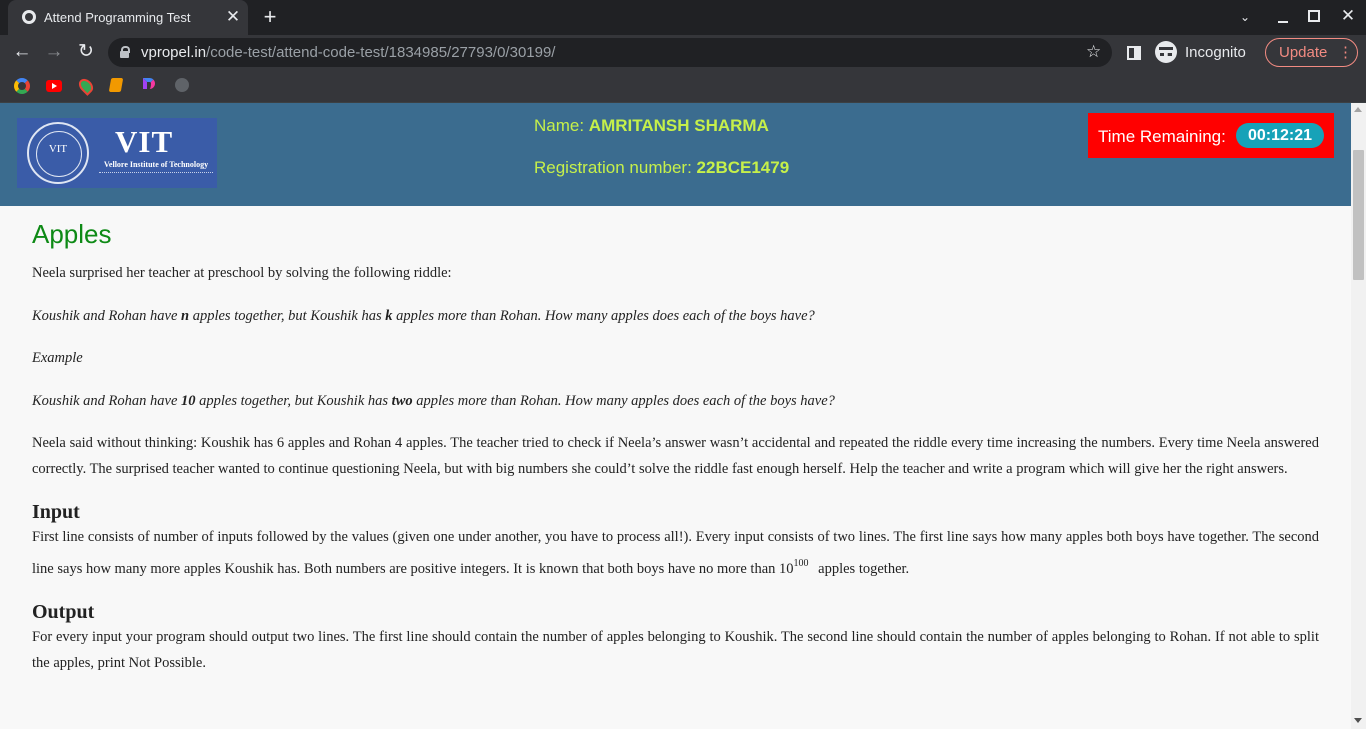  I want to click on problem-title: Apples, so click(72, 234).